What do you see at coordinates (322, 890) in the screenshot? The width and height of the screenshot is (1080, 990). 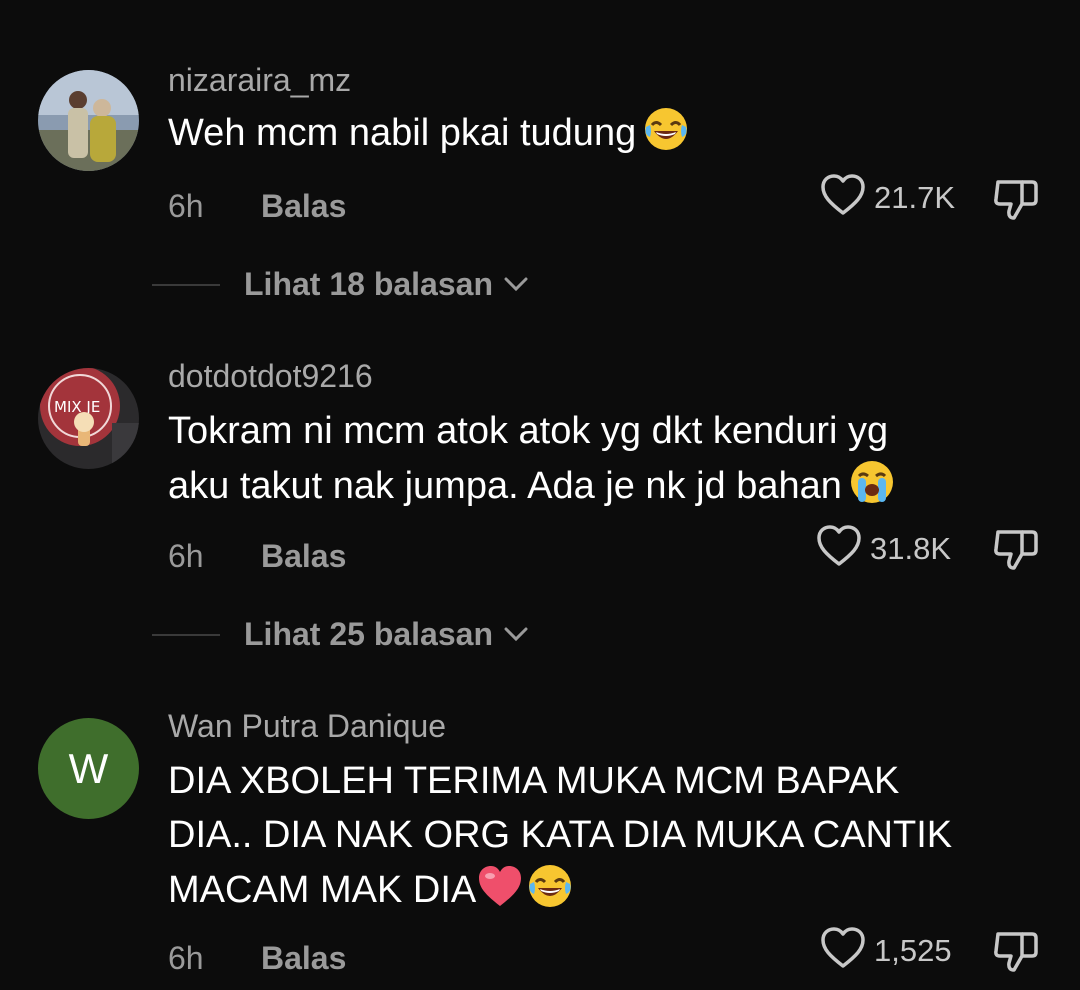 I see `comment-text-body: MACAM MAK DIA` at bounding box center [322, 890].